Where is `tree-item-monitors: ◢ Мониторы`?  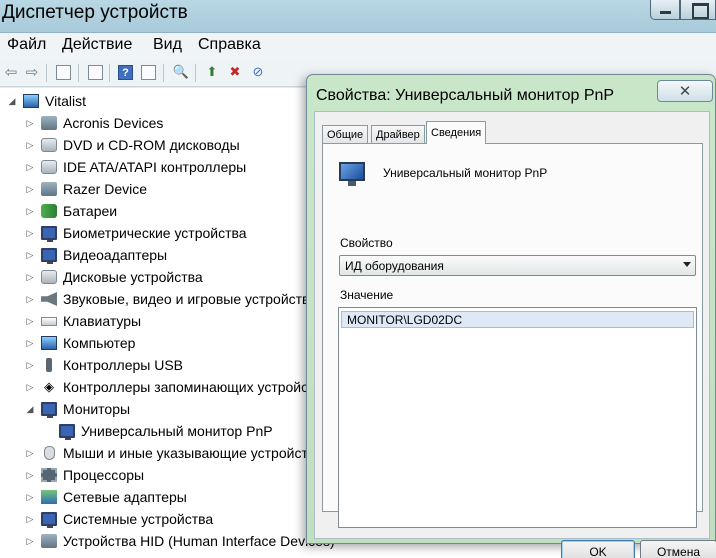
tree-item-monitors: ◢ Мониторы is located at coordinates (77, 409).